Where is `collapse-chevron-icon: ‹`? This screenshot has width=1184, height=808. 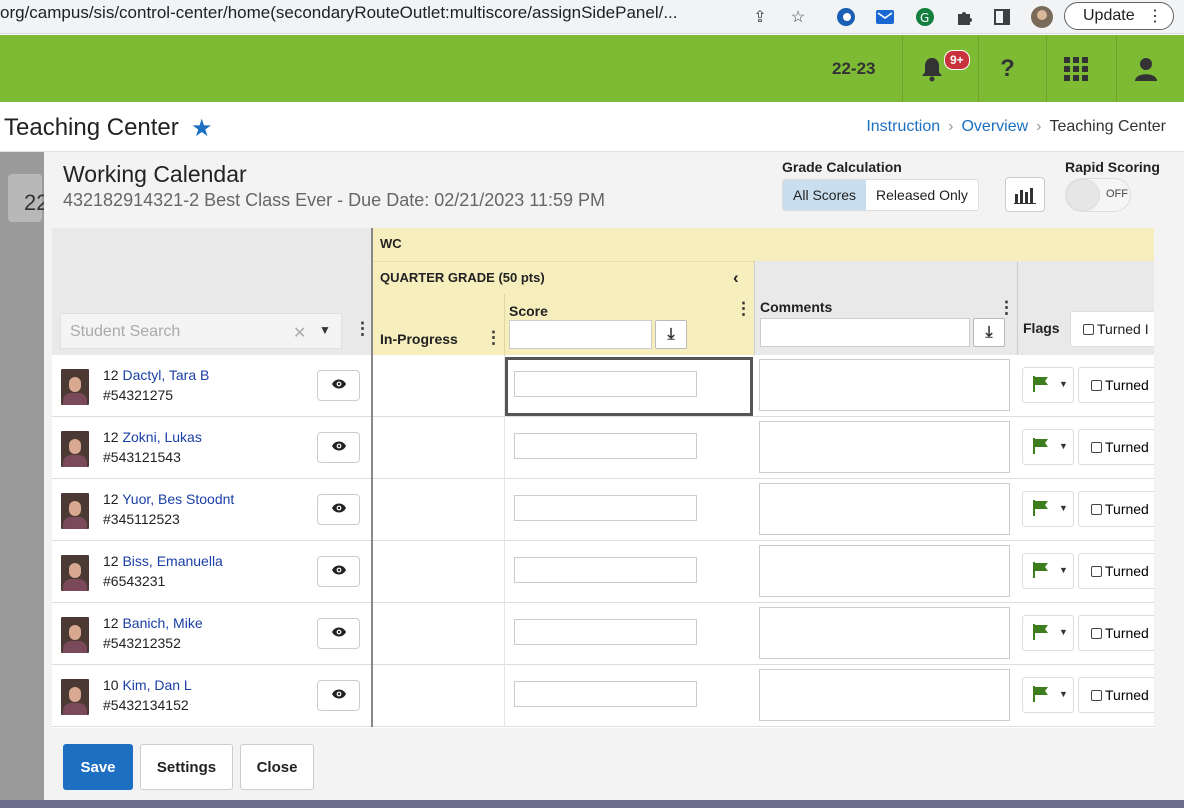 collapse-chevron-icon: ‹ is located at coordinates (736, 278).